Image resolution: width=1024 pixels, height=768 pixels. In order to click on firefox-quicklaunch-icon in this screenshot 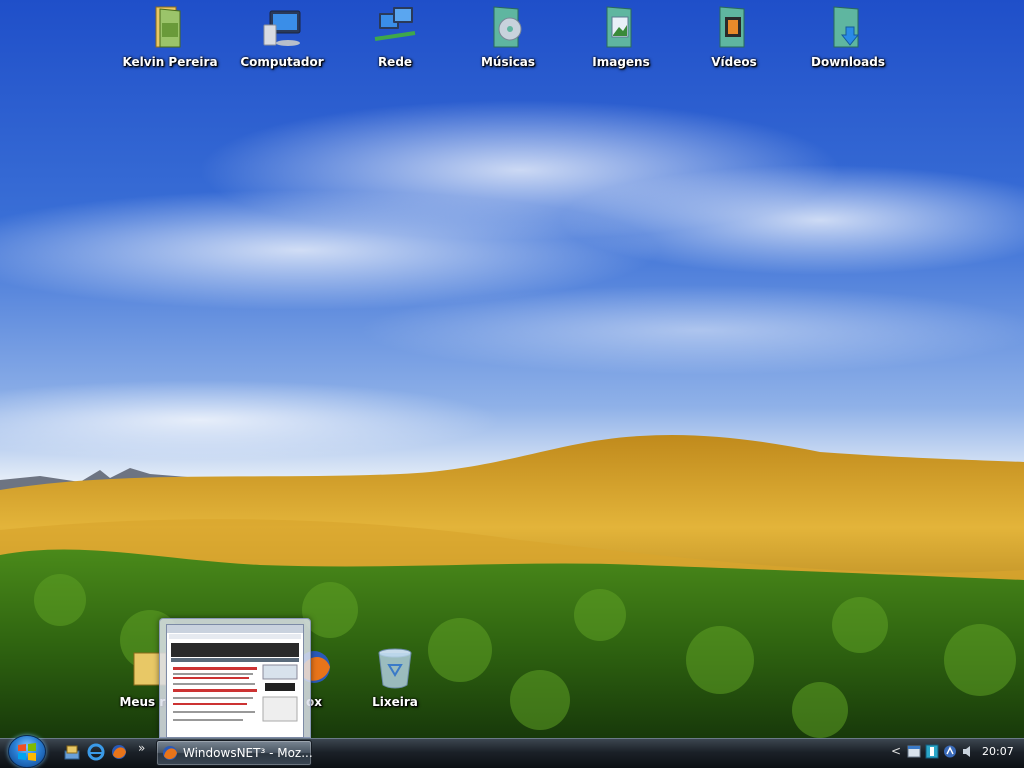, I will do `click(119, 752)`.